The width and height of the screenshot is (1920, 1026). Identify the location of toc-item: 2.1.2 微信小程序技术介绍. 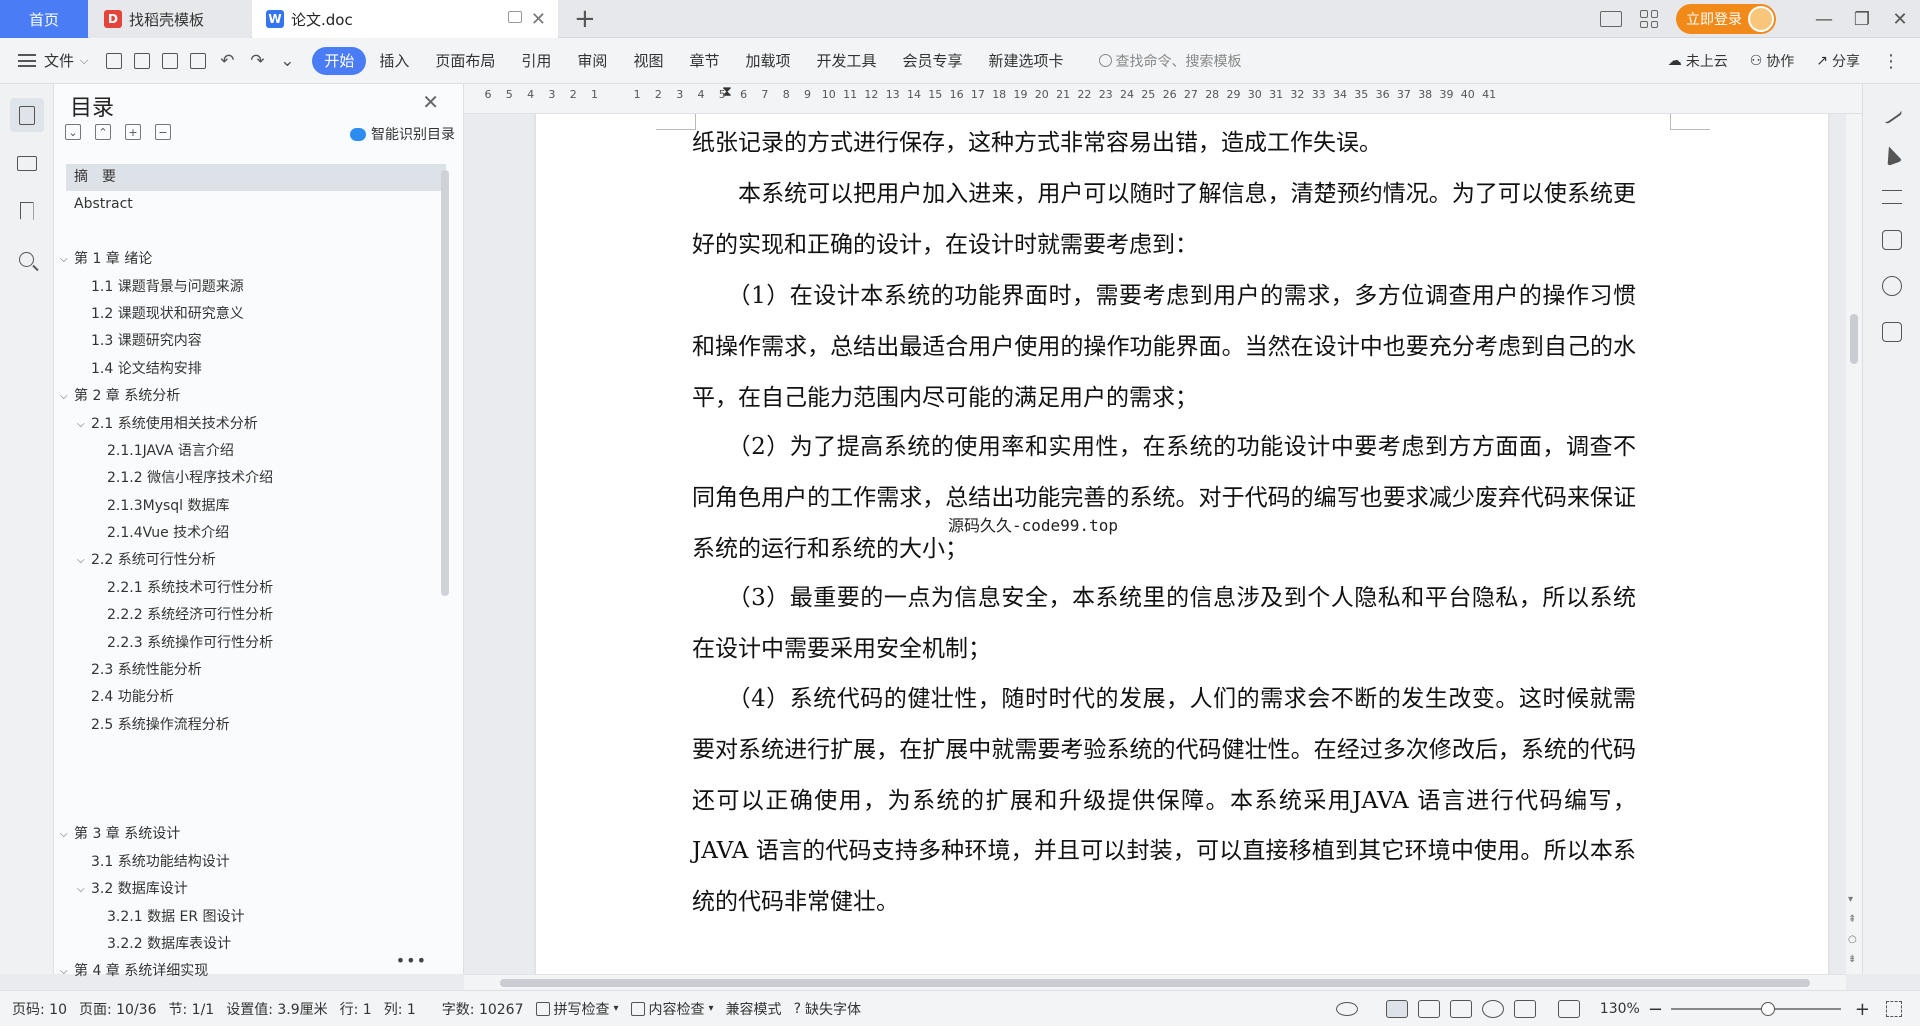
(256, 478).